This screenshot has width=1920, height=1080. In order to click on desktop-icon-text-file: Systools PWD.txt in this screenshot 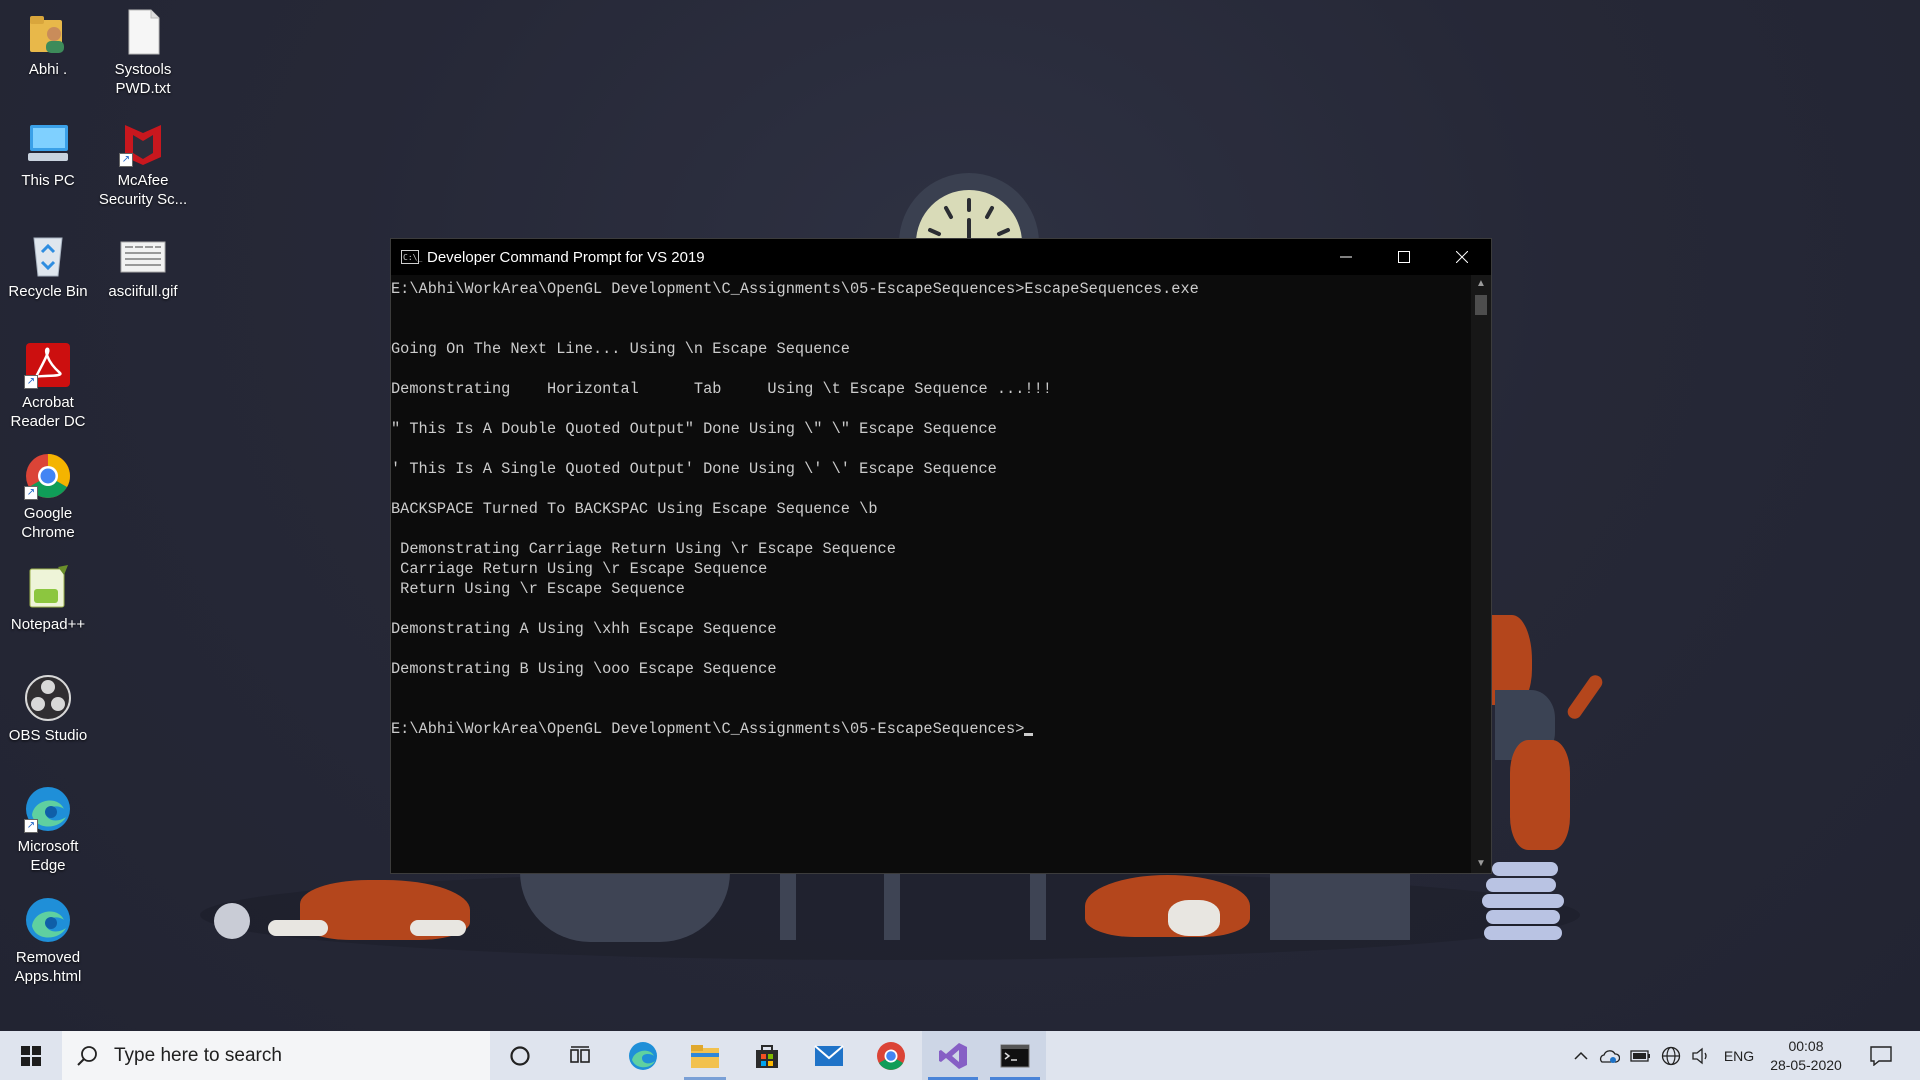, I will do `click(143, 53)`.